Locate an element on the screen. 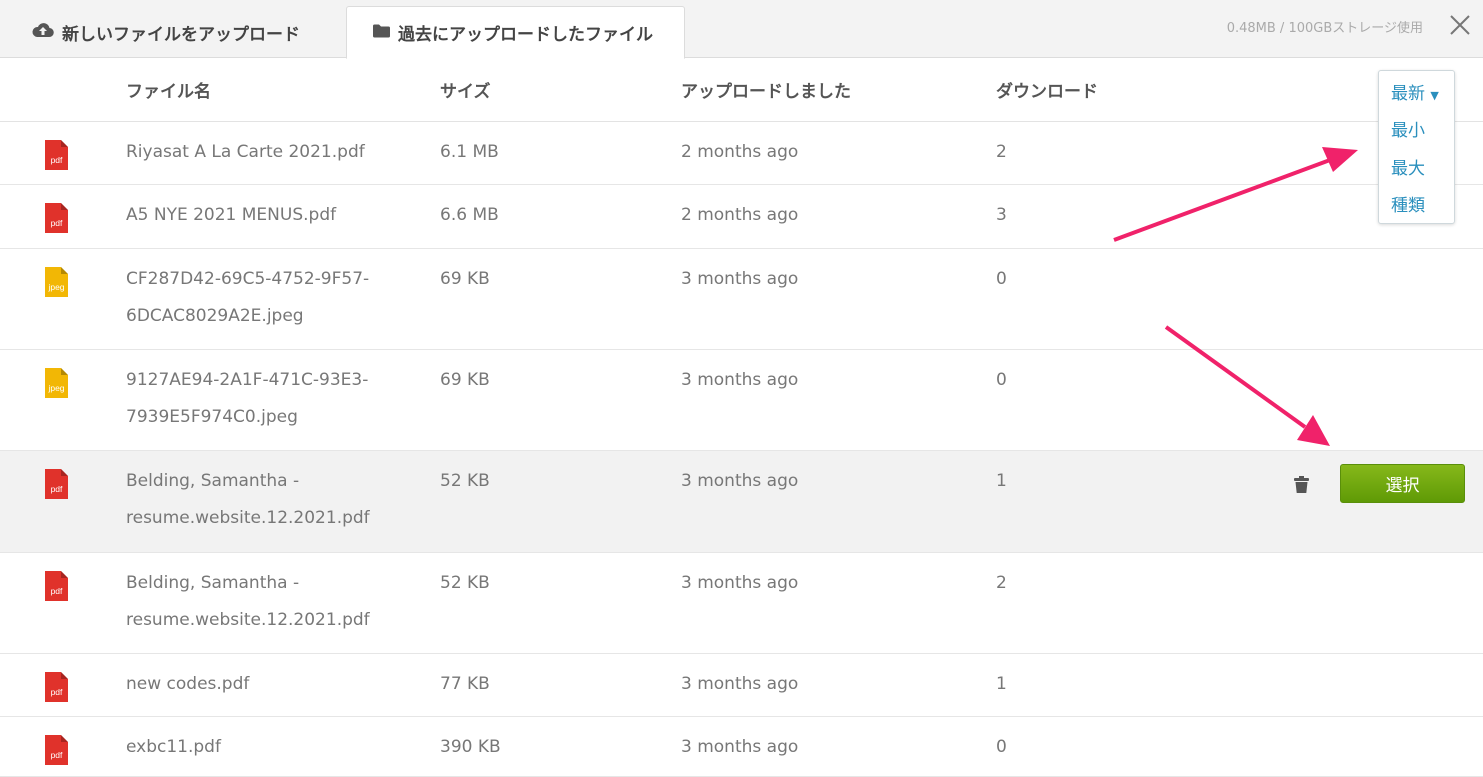 The image size is (1483, 777). sort-option-type: 種類 is located at coordinates (1408, 203).